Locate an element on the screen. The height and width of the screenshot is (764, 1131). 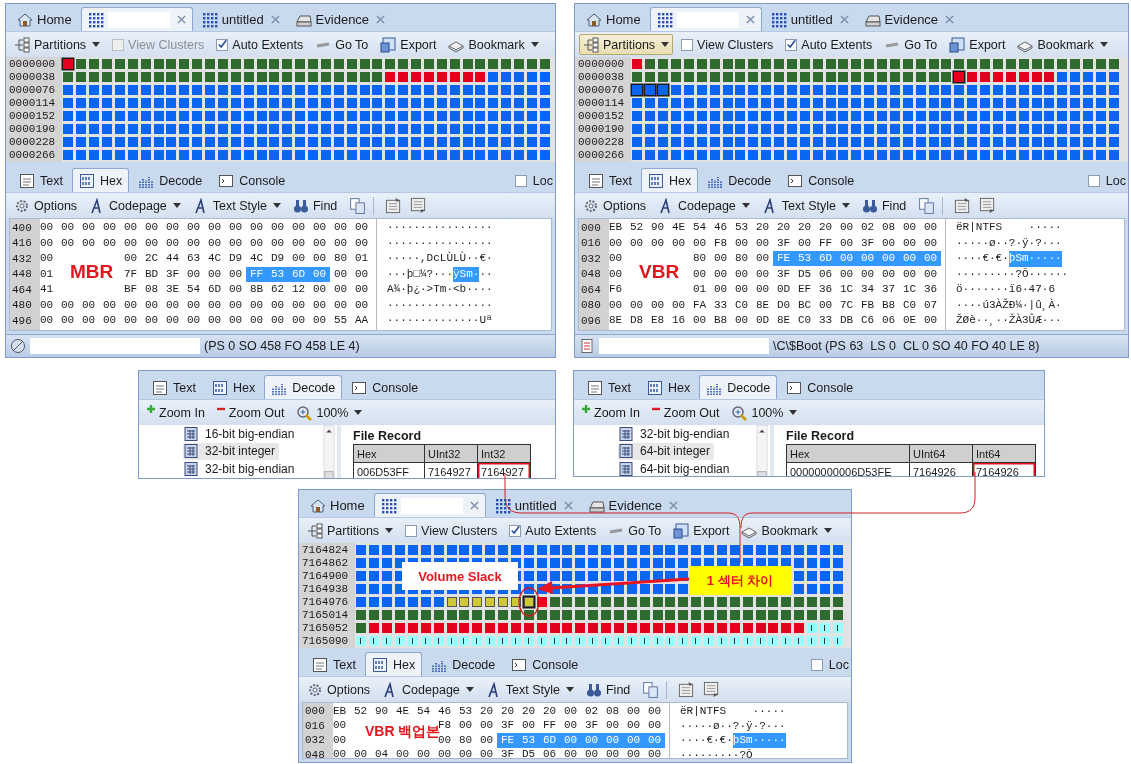
hex-byte: 37 is located at coordinates (888, 290).